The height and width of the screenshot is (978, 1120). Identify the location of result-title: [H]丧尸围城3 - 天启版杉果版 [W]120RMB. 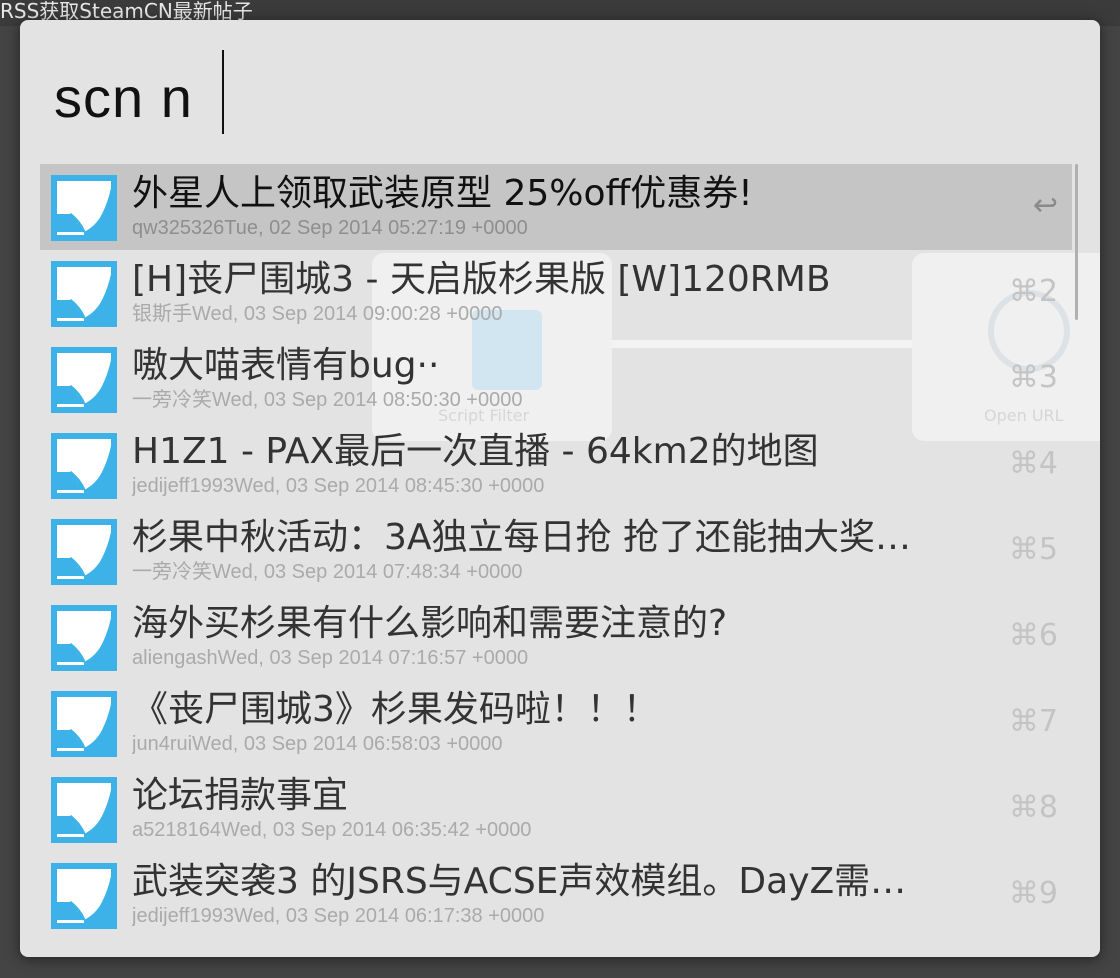
(481, 279).